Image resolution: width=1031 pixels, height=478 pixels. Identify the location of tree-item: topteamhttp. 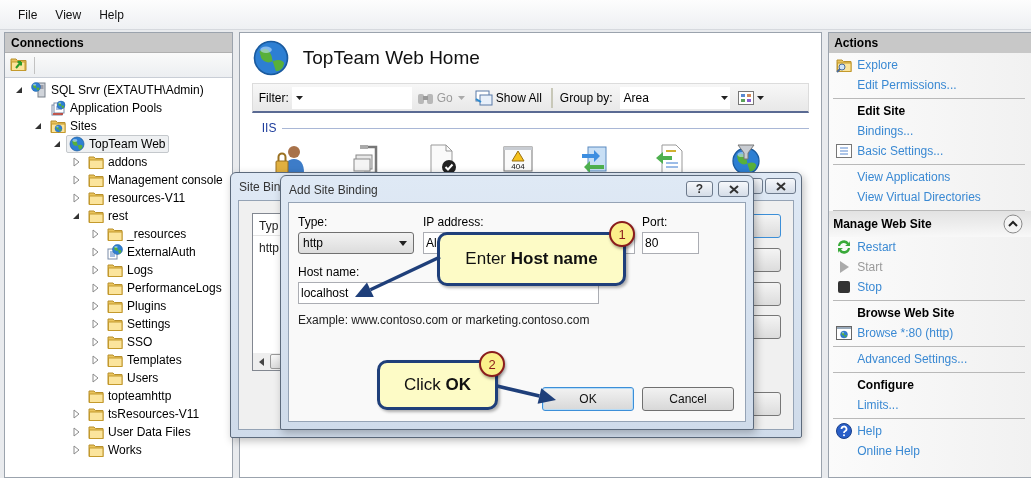
(130, 396).